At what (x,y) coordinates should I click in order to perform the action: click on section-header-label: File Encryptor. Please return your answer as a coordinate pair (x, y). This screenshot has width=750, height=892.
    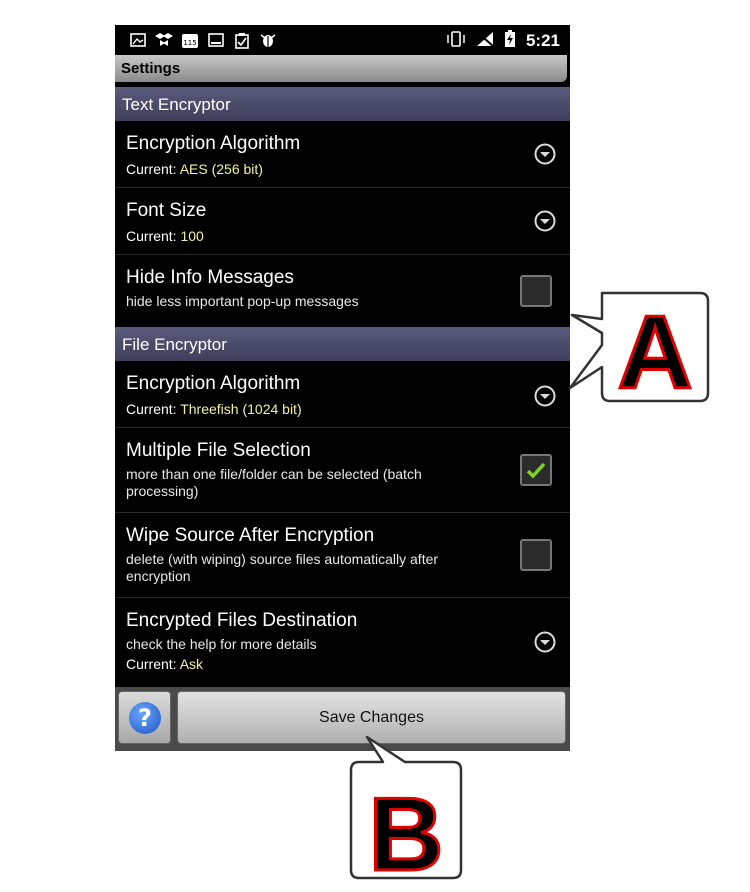
    Looking at the image, I should click on (174, 344).